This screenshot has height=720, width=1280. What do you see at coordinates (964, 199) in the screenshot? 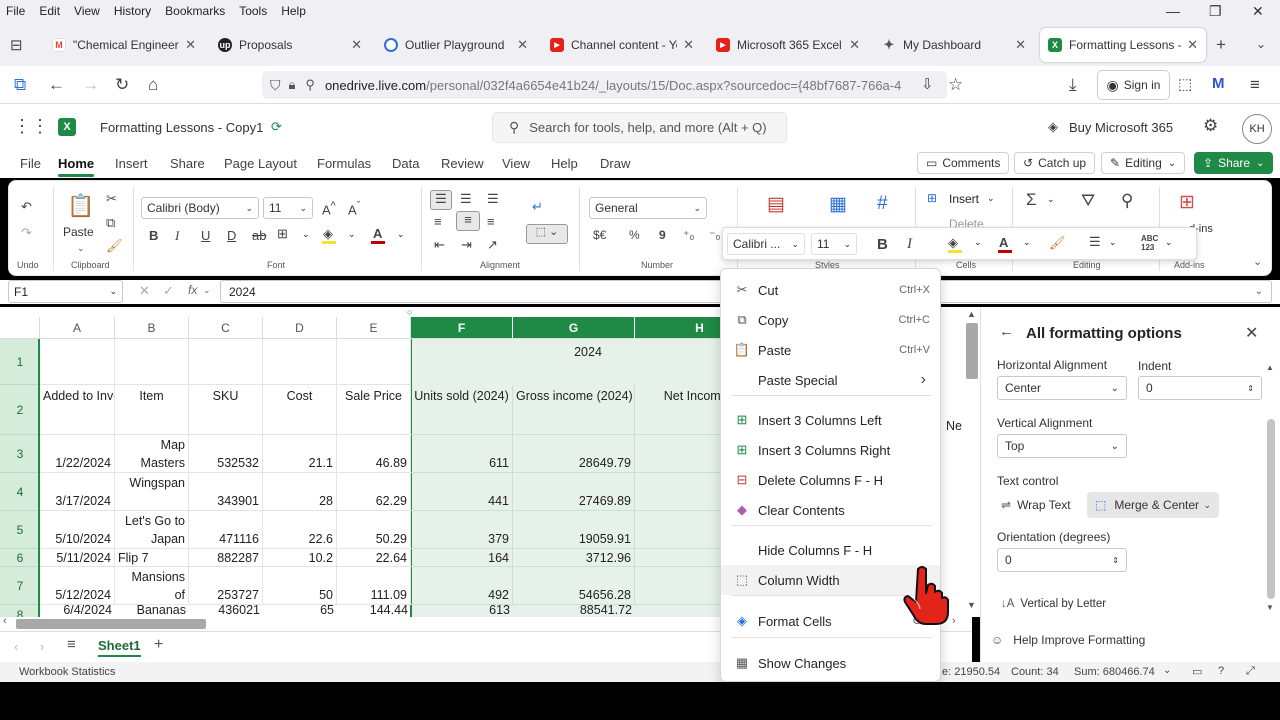
I see `insert-cells-button: Insert` at bounding box center [964, 199].